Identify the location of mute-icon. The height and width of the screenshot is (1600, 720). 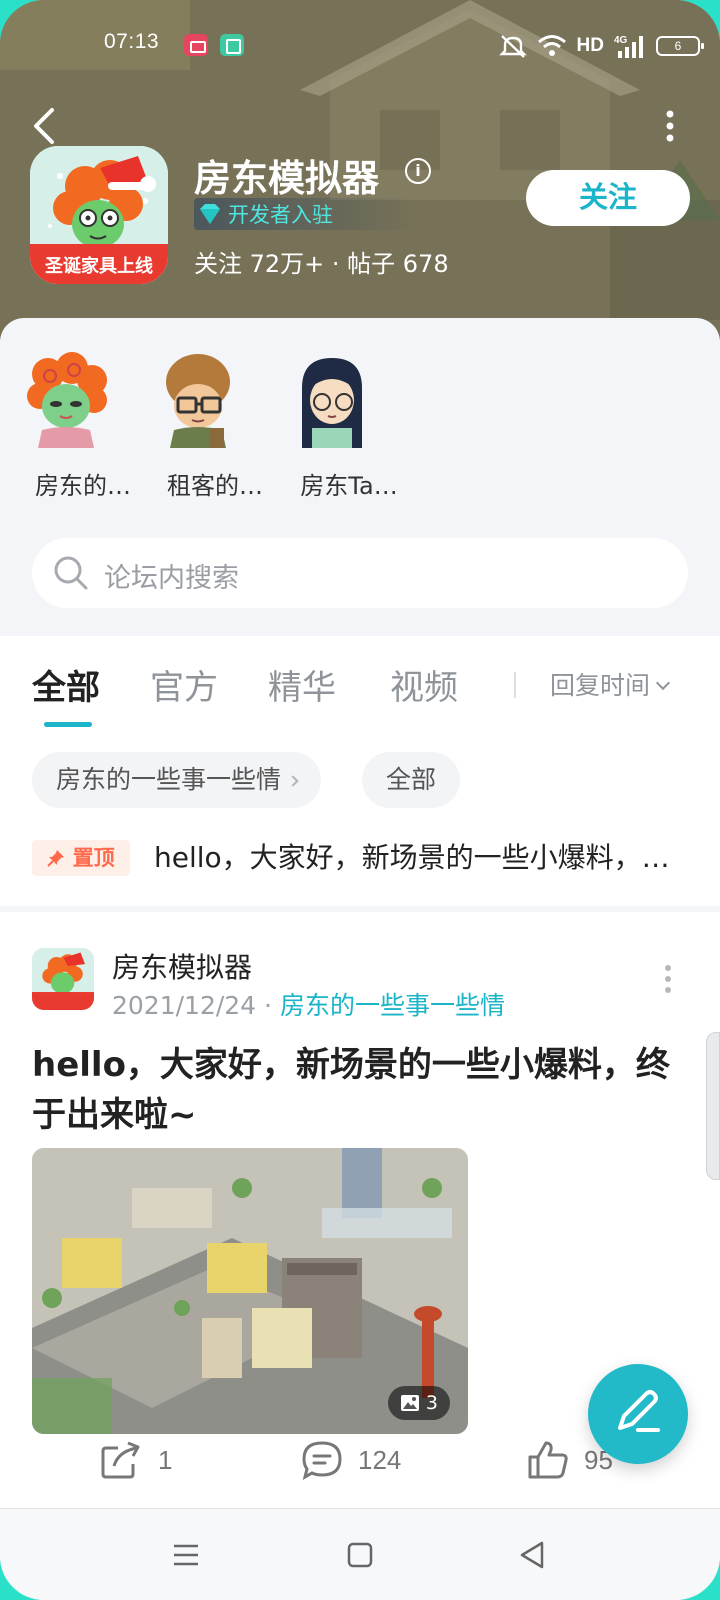
(512, 46).